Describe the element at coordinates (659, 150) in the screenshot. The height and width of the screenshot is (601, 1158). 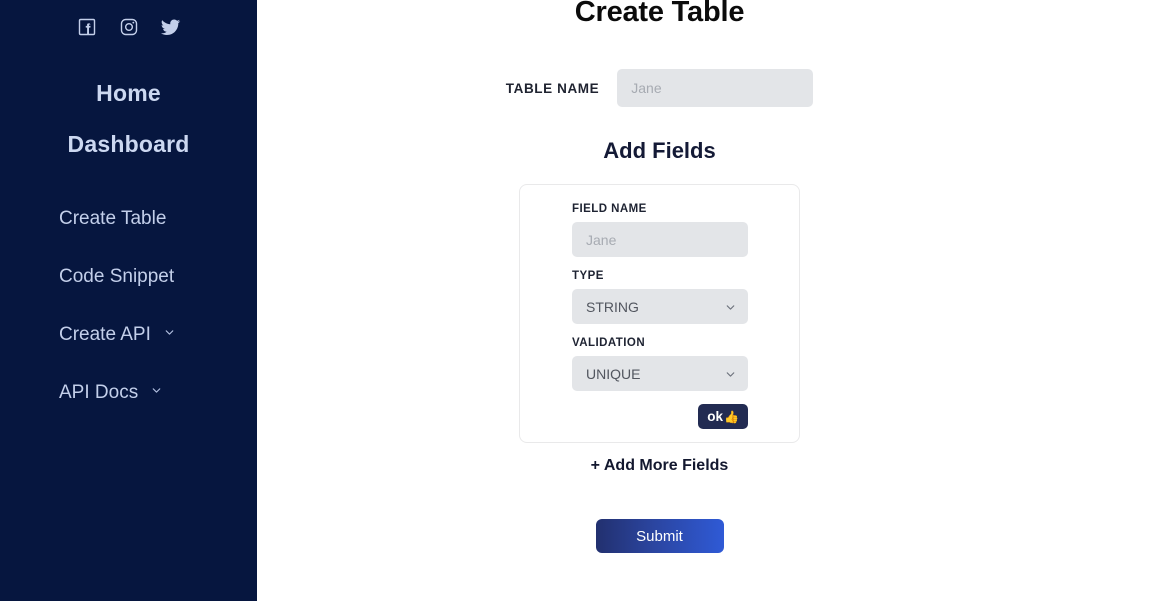
I see `add-fields-heading: Add Fields` at that location.